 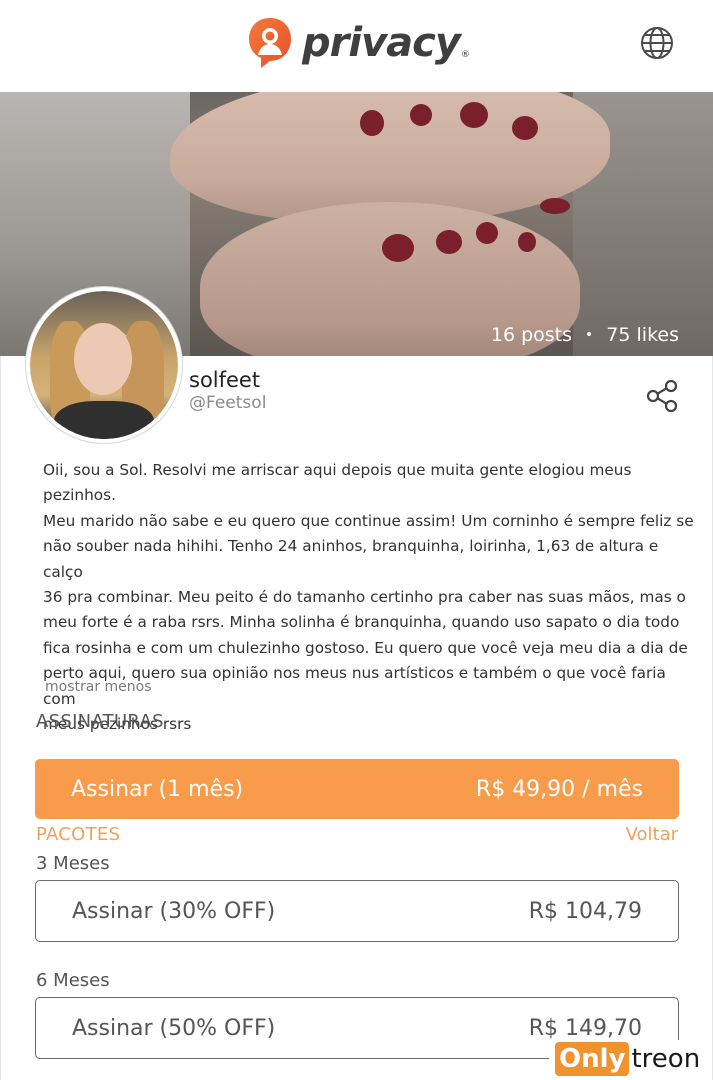 I want to click on top-header: privacy ®, so click(x=356, y=46).